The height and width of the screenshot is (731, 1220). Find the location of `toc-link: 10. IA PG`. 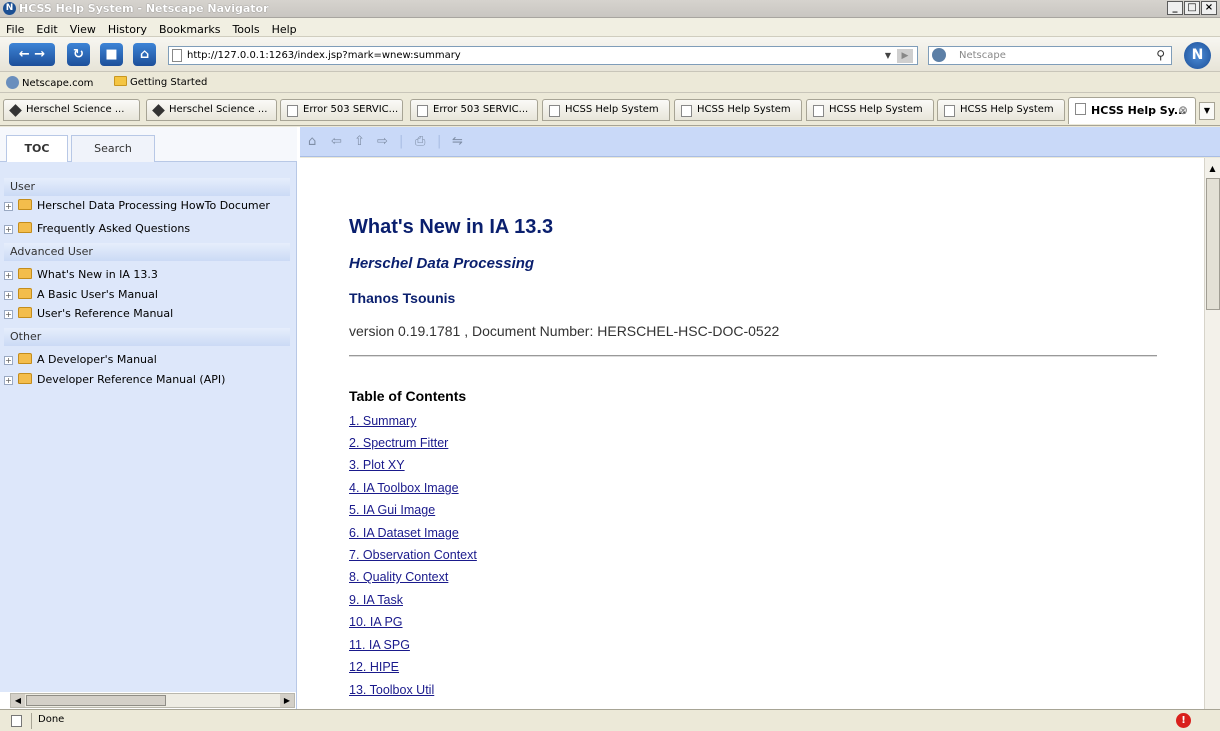

toc-link: 10. IA PG is located at coordinates (376, 622).